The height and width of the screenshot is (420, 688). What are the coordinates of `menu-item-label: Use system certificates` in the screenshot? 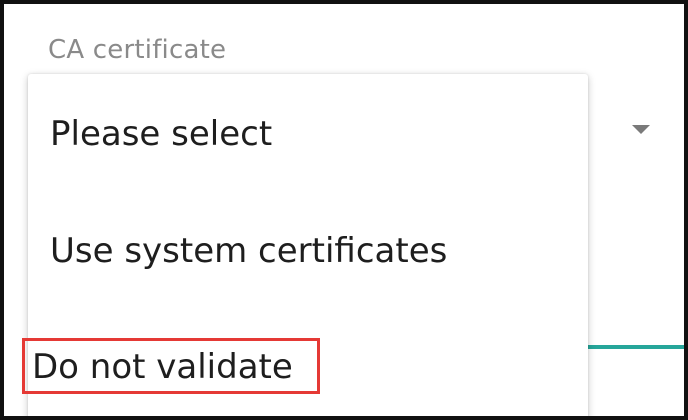 It's located at (249, 251).